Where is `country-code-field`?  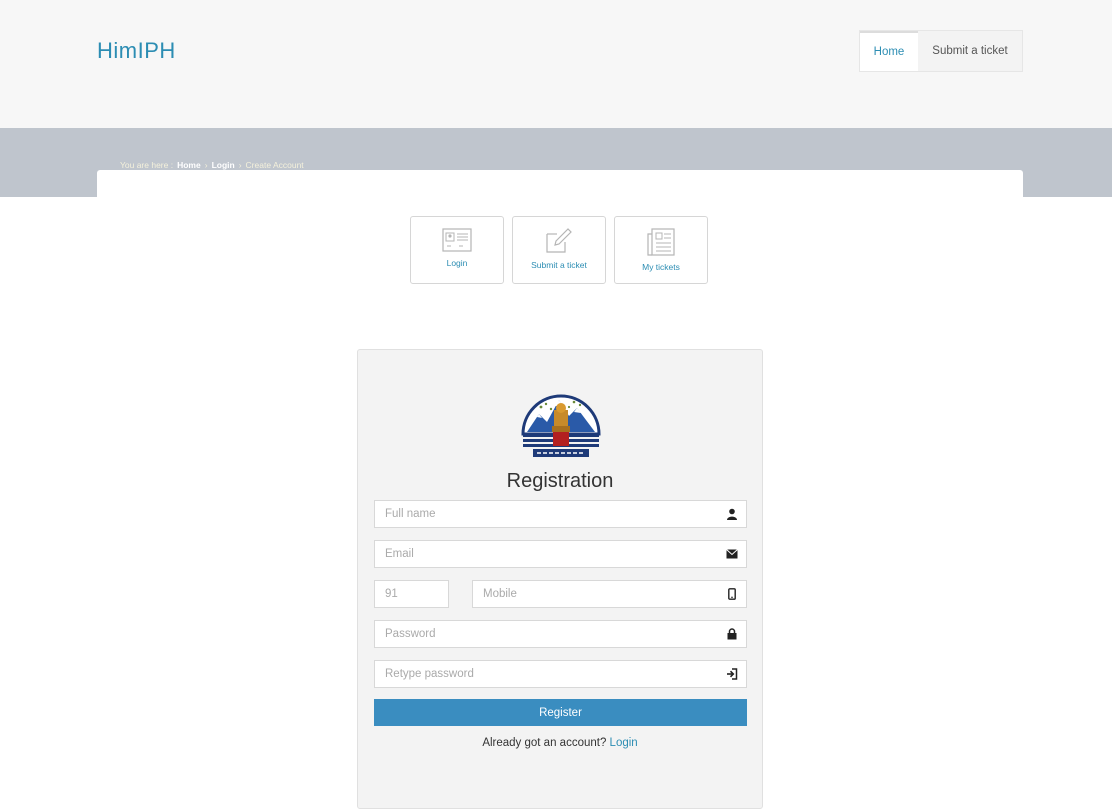
country-code-field is located at coordinates (456, 594).